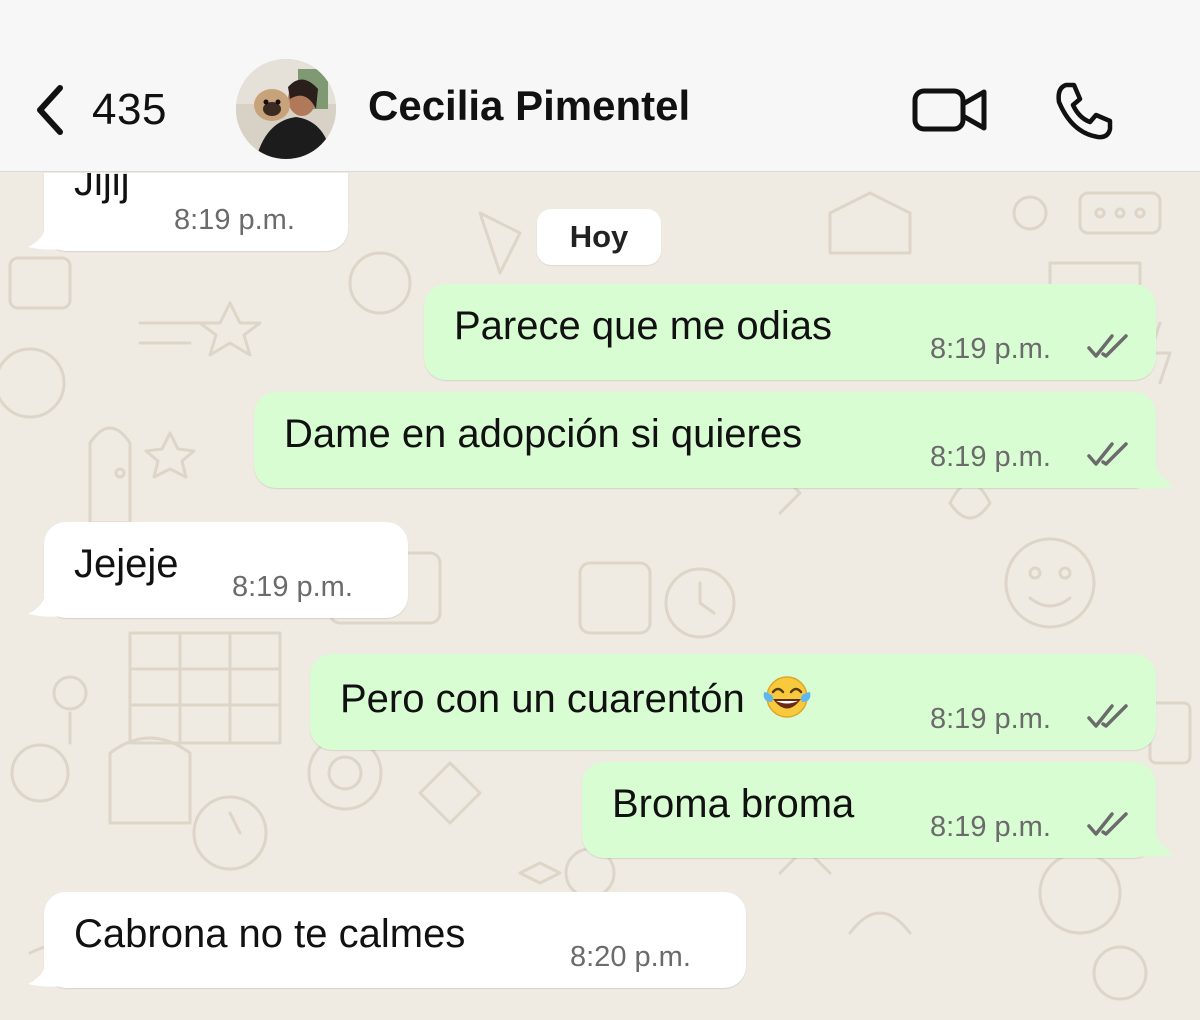 This screenshot has width=1200, height=1020. What do you see at coordinates (1083, 111) in the screenshot?
I see `phone-icon` at bounding box center [1083, 111].